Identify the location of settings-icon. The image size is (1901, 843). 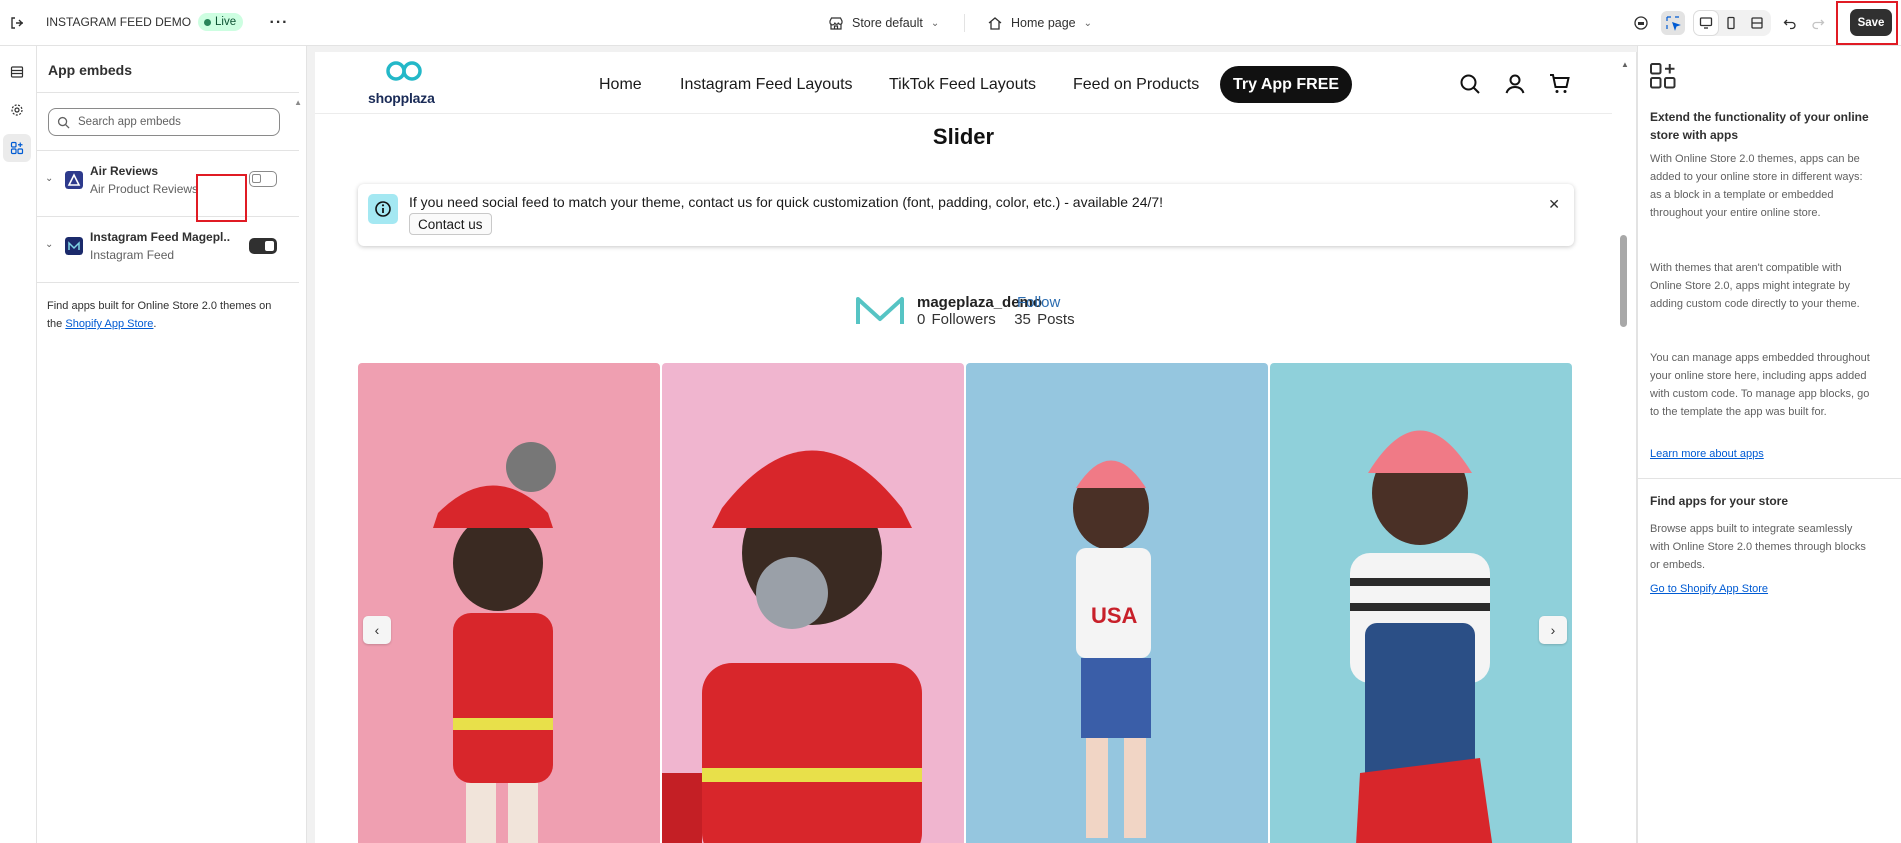
(17, 110).